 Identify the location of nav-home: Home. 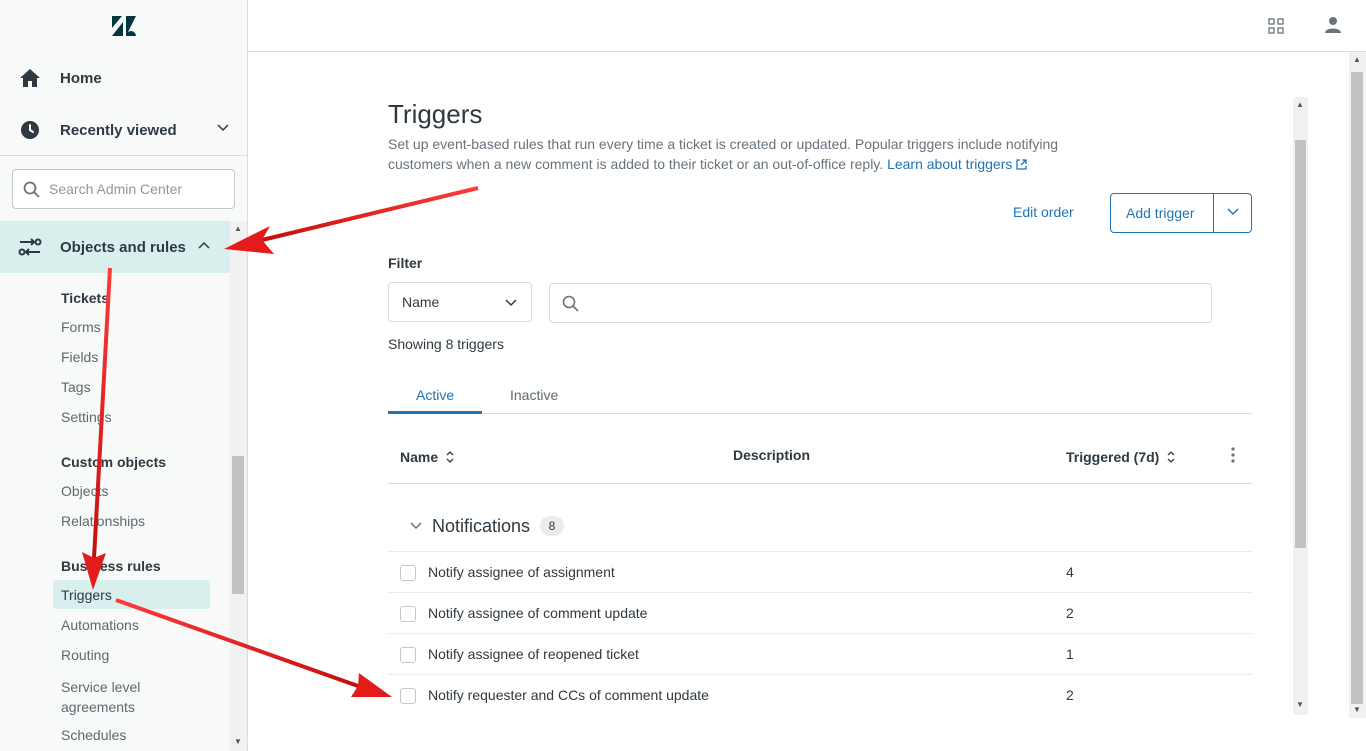
(123, 78).